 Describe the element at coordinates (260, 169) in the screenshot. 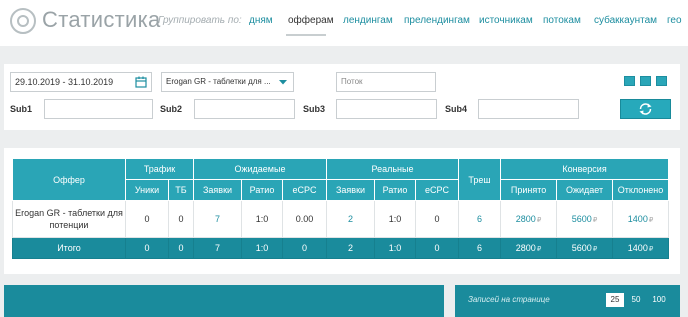

I see `col-group-expected: Ожидаемые` at that location.